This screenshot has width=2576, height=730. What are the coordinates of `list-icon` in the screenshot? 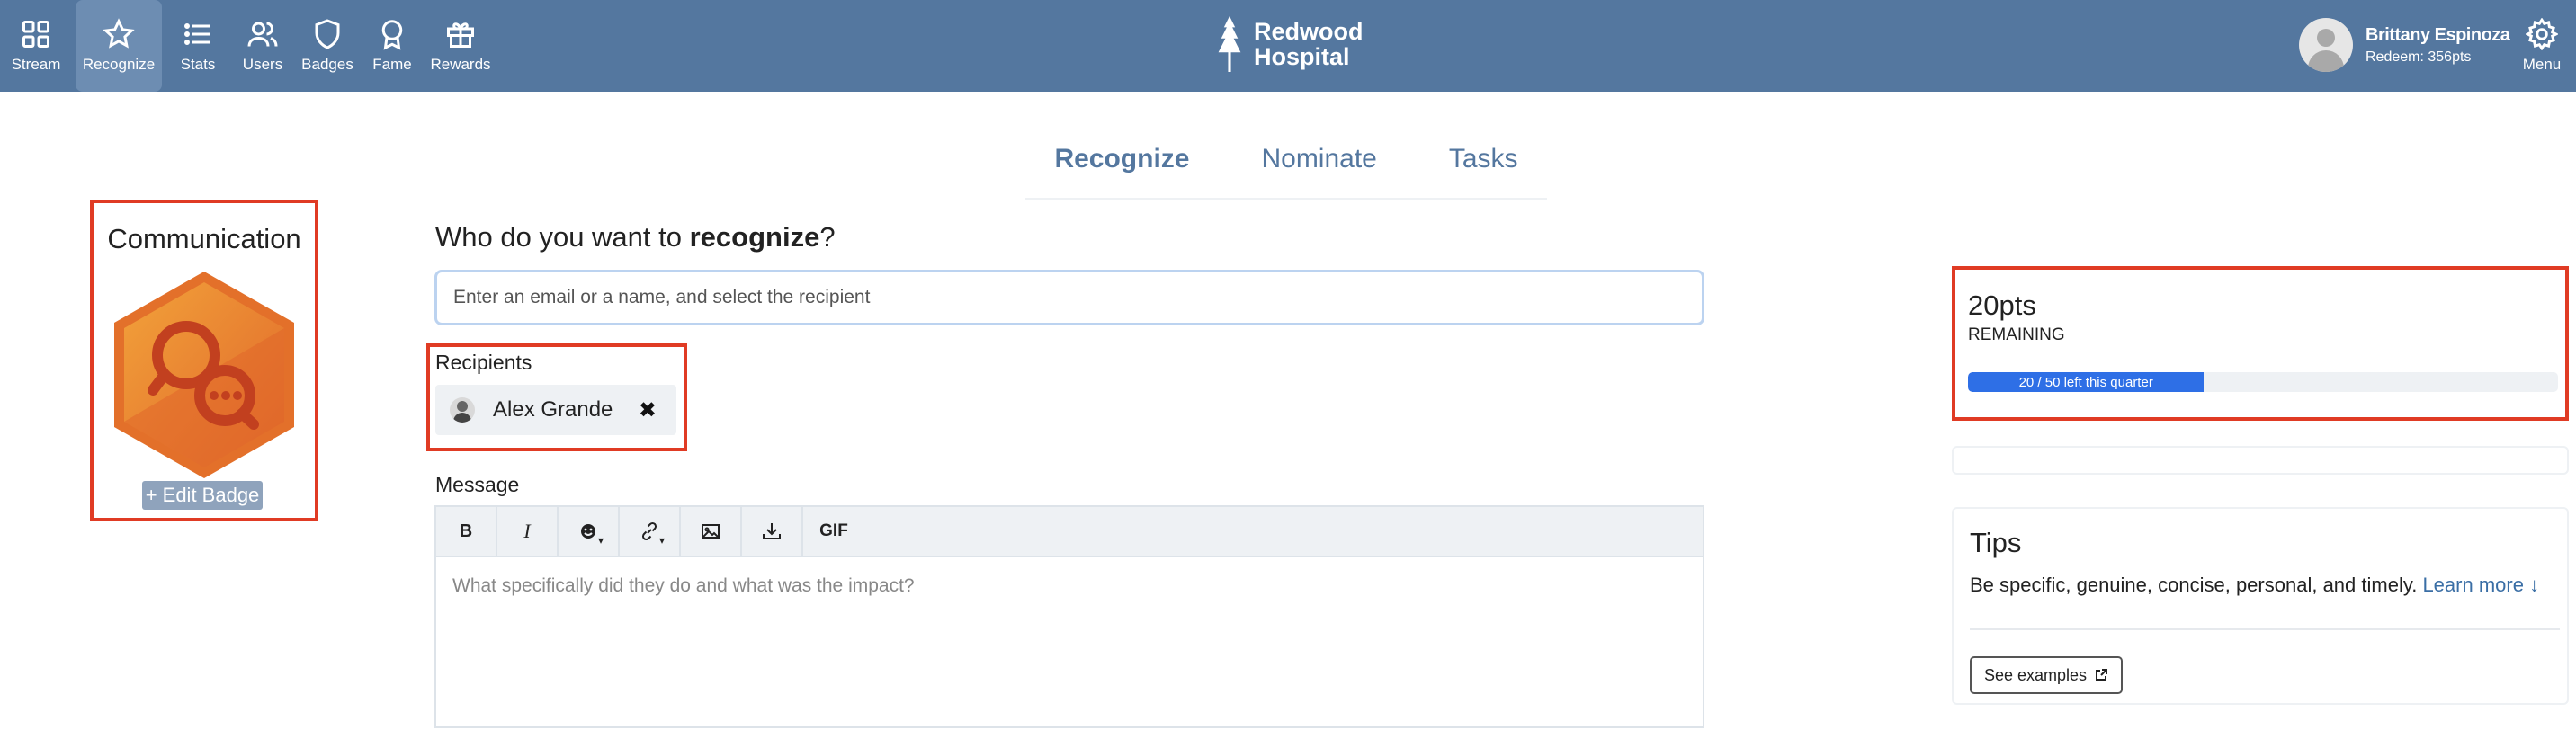 It's located at (197, 34).